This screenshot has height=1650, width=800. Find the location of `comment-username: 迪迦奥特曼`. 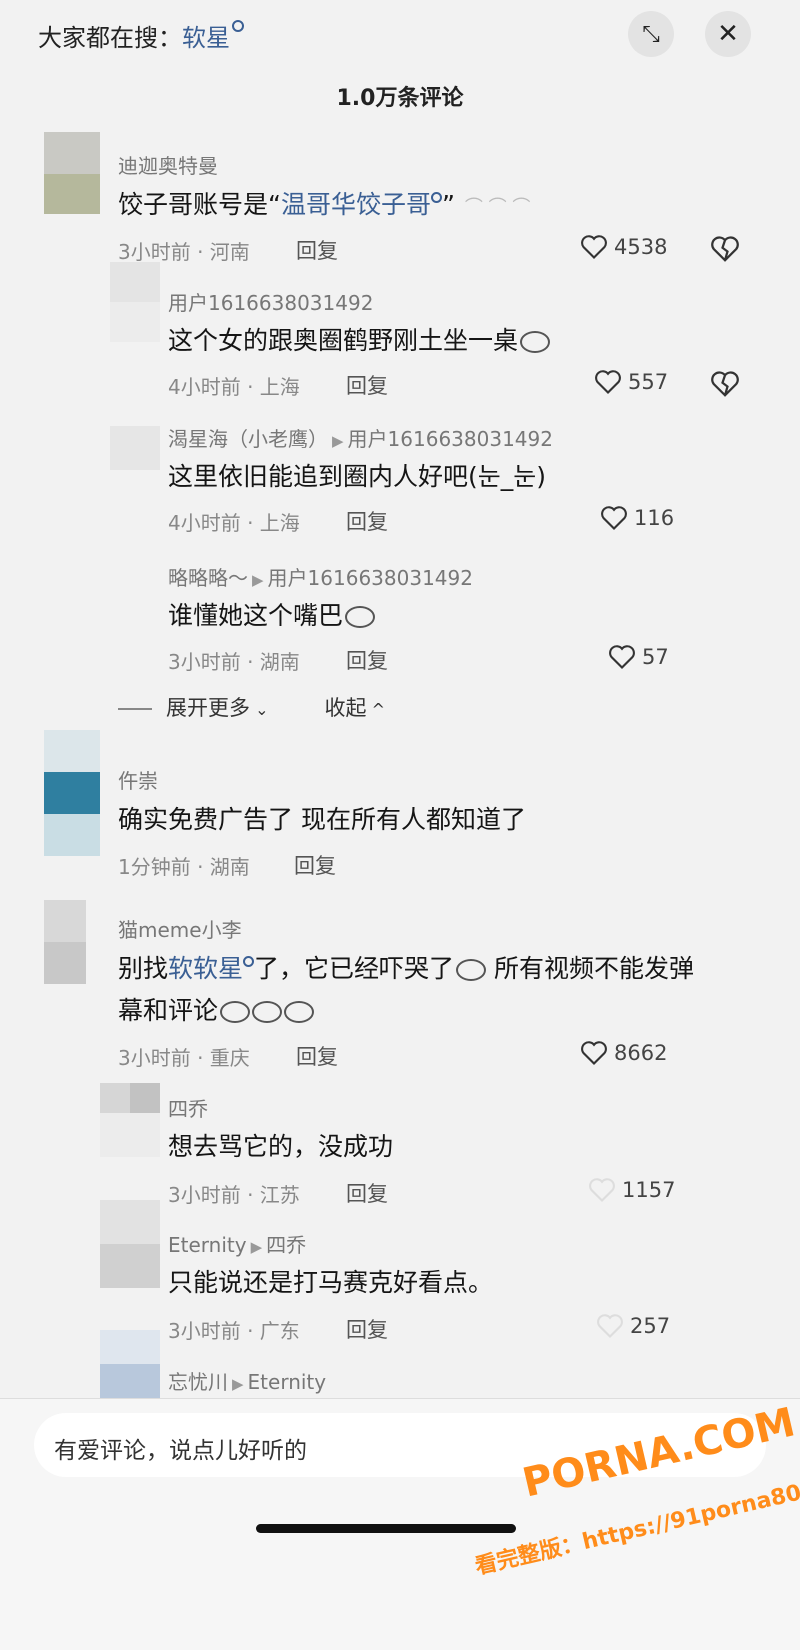

comment-username: 迪迦奥特曼 is located at coordinates (168, 164).